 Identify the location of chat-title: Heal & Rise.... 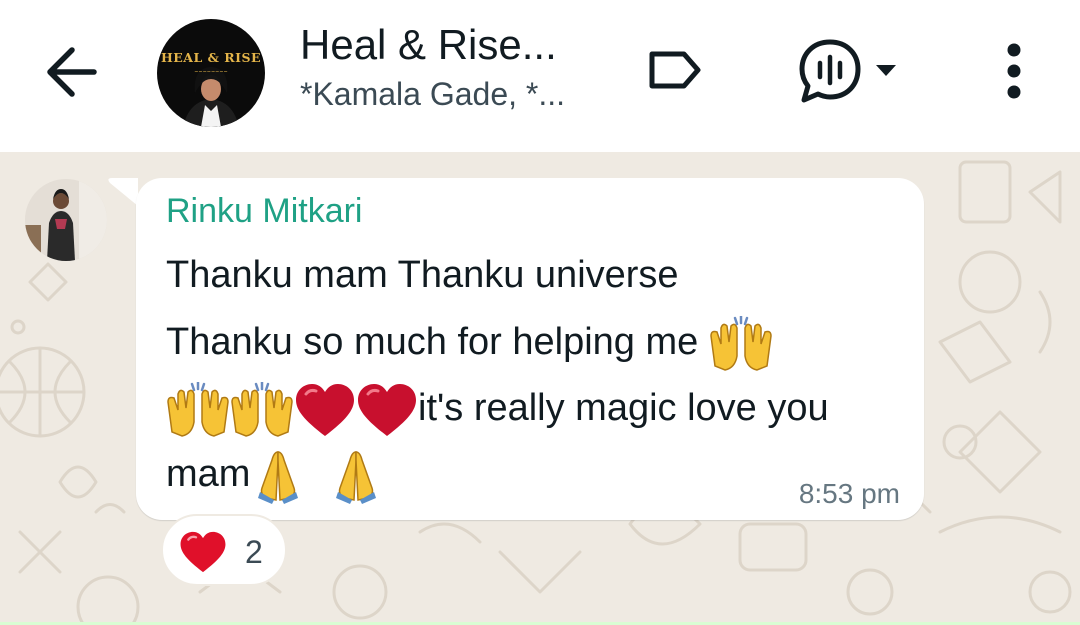
(428, 44).